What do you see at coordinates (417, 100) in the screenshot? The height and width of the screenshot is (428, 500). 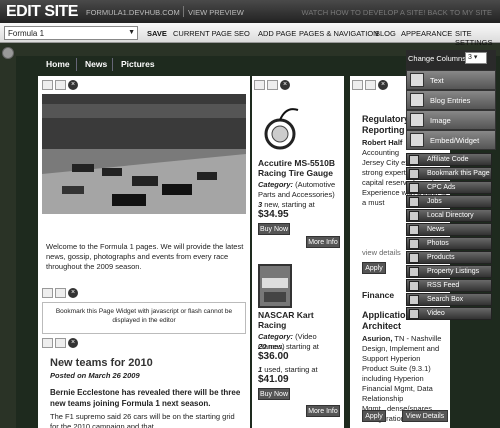 I see `blog-icon` at bounding box center [417, 100].